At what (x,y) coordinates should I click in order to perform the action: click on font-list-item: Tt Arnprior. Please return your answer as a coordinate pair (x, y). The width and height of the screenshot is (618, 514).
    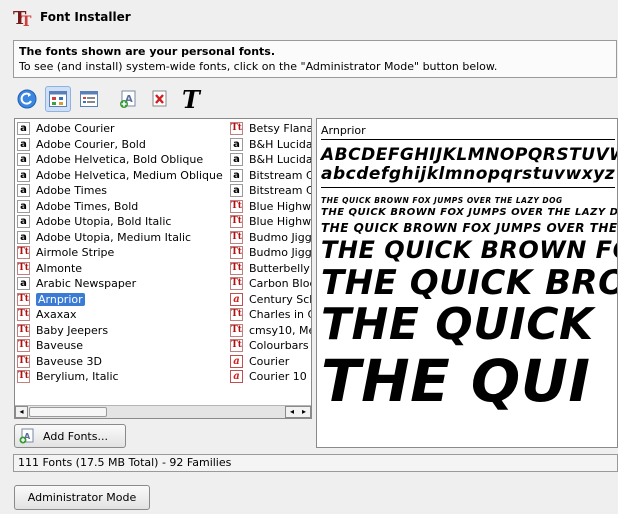
    Looking at the image, I should click on (122, 300).